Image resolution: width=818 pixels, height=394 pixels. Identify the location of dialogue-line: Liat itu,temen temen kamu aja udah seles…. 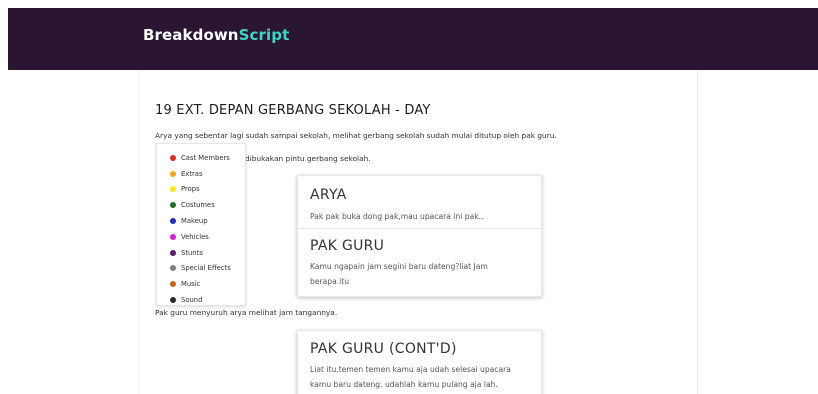
(419, 377).